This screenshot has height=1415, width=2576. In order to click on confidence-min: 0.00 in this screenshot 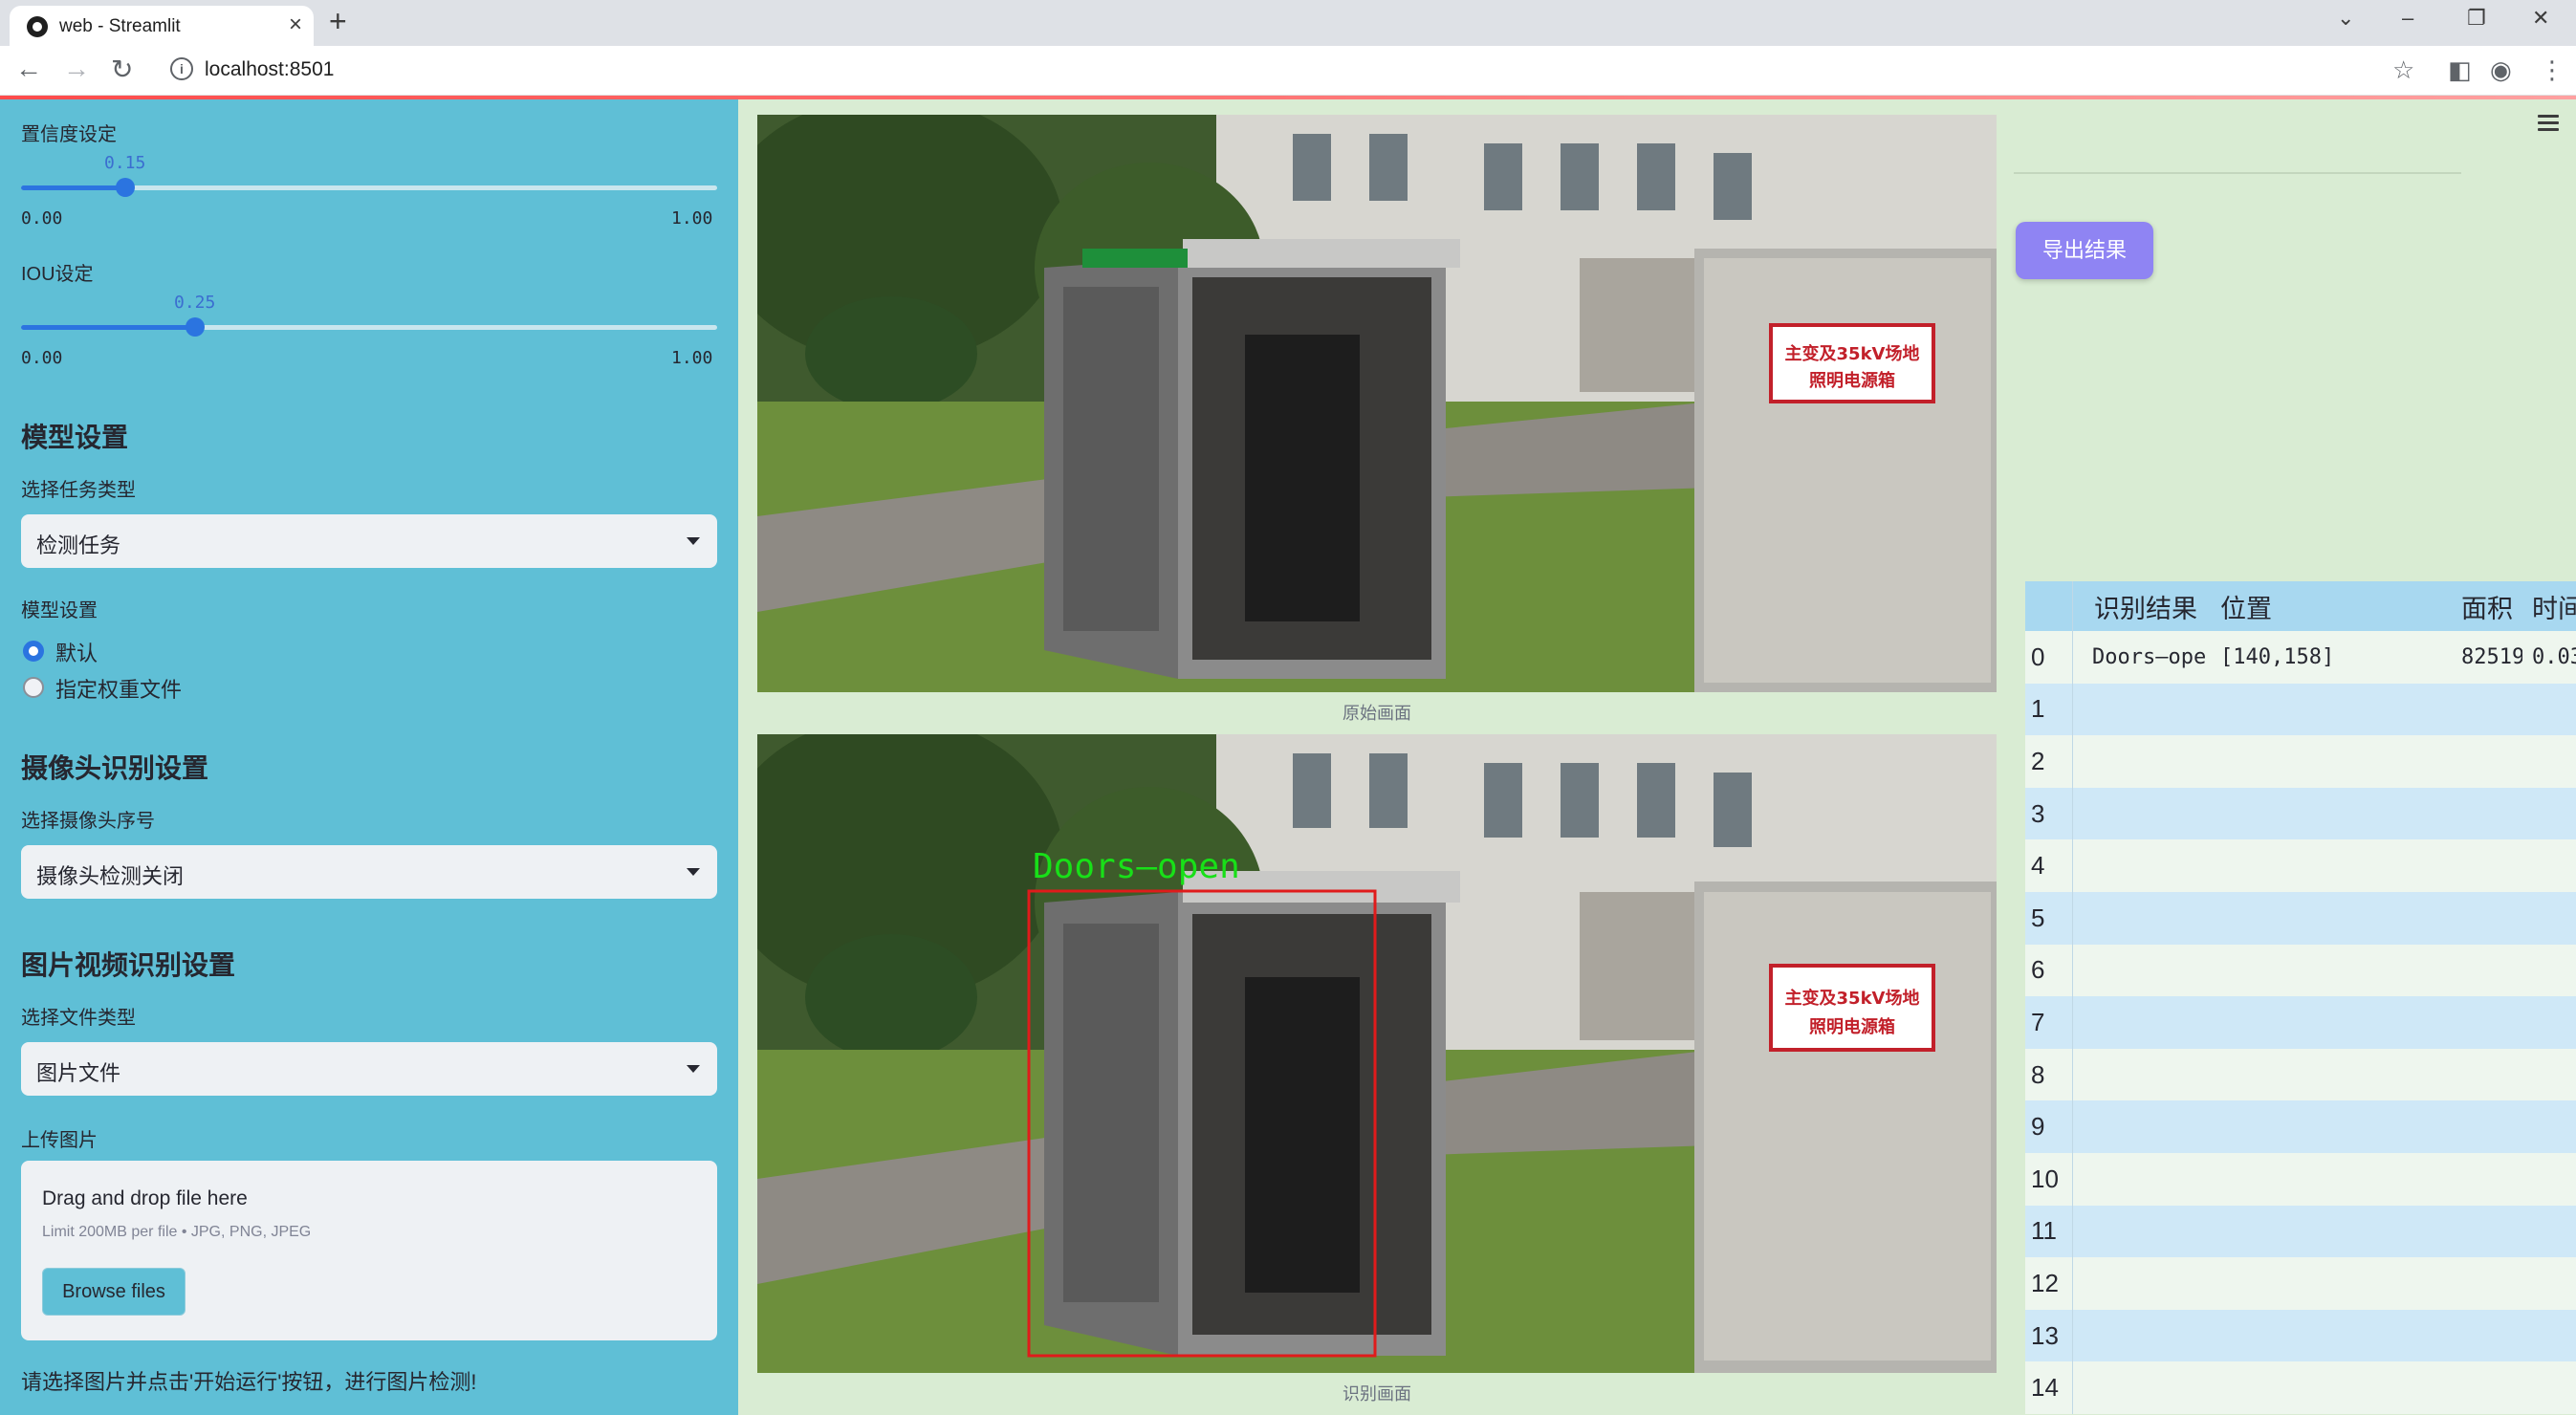, I will do `click(42, 219)`.